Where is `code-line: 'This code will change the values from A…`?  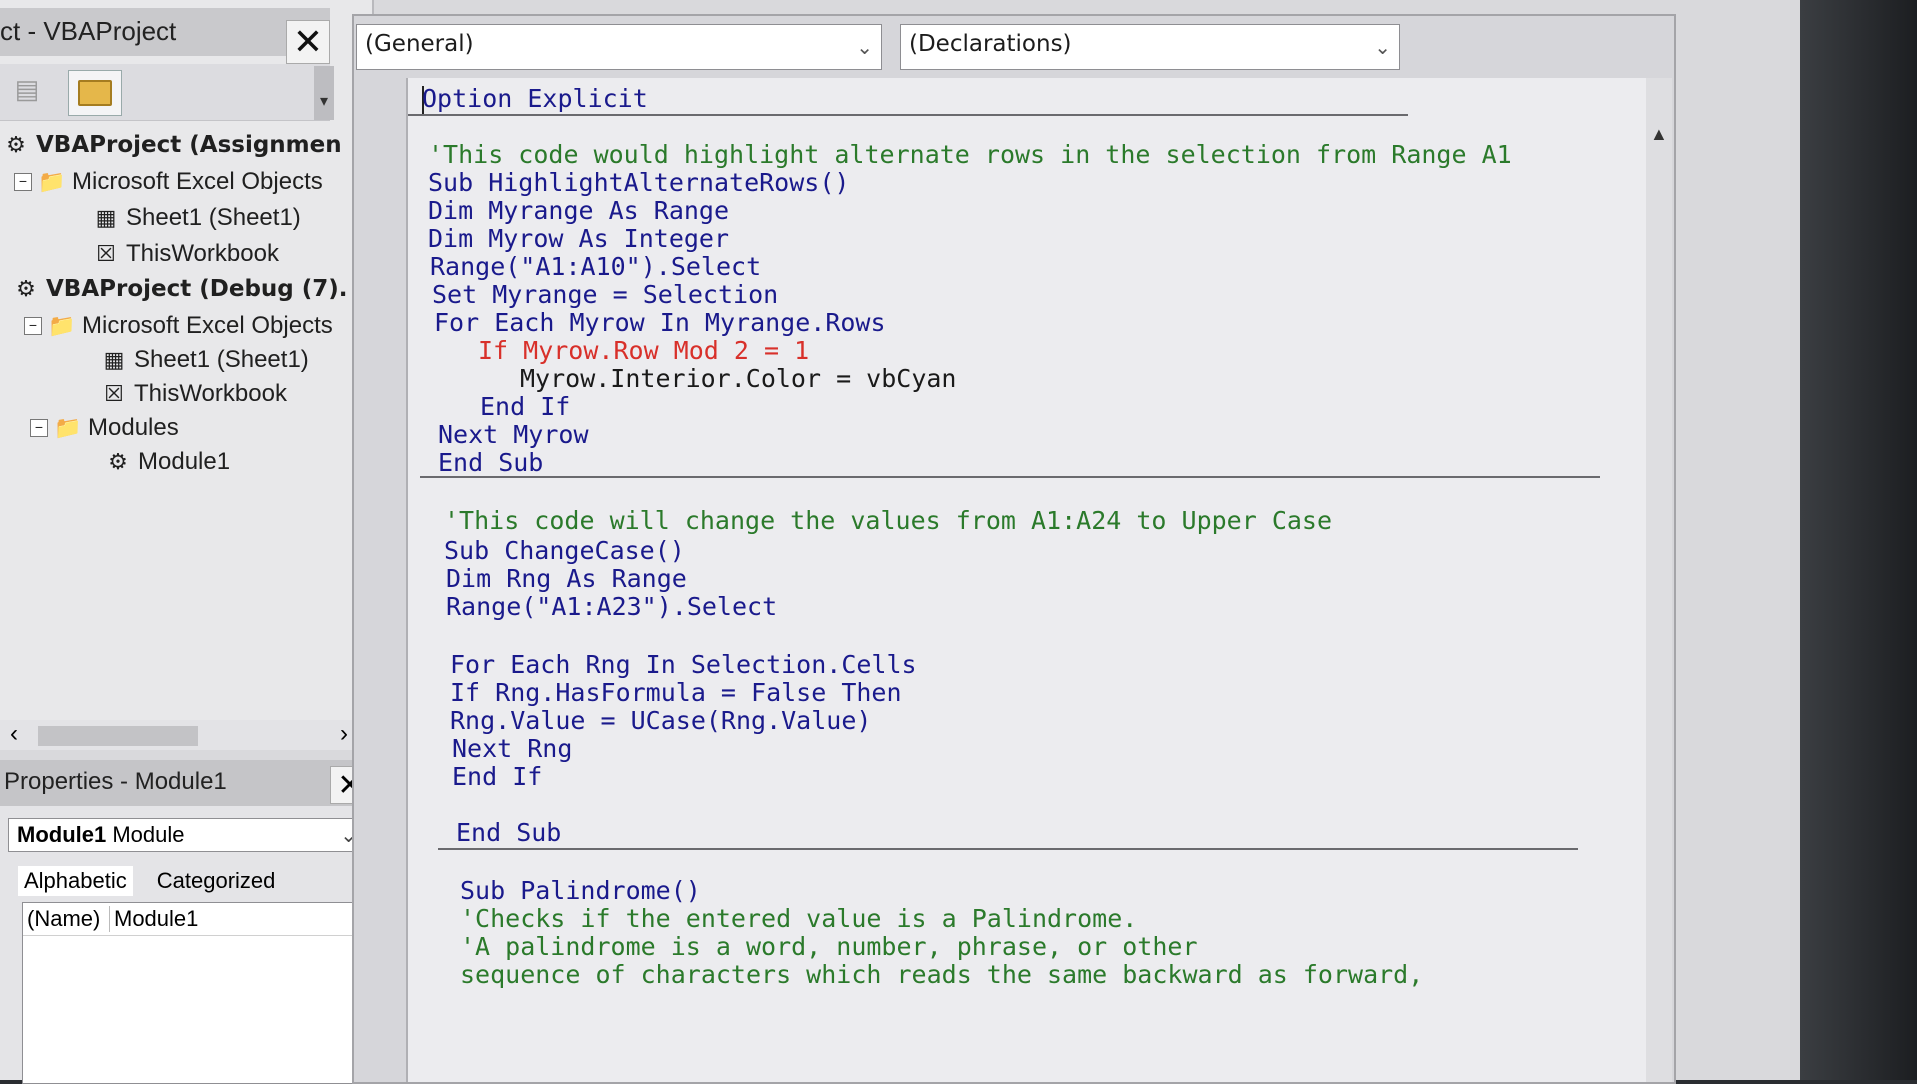 code-line: 'This code will change the values from A… is located at coordinates (888, 520).